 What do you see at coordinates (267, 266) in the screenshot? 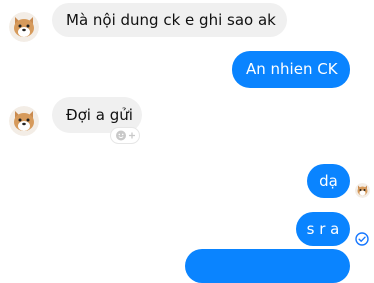
I see `message-bubble-outgoing` at bounding box center [267, 266].